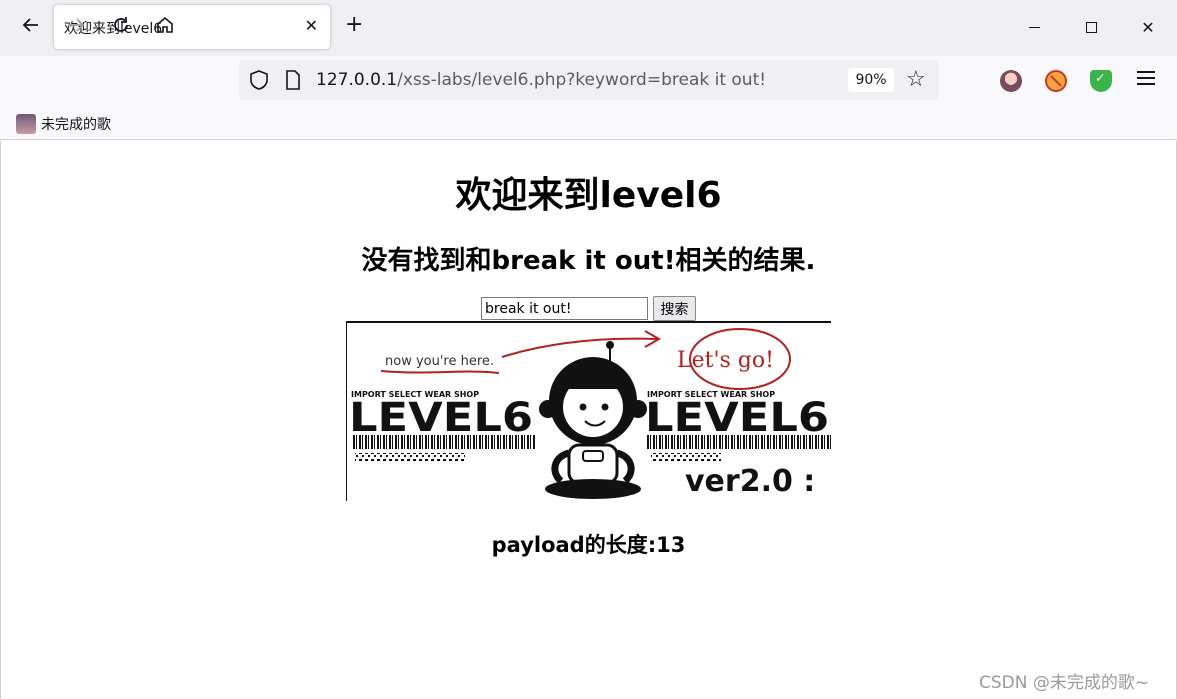 The width and height of the screenshot is (1177, 699). Describe the element at coordinates (1146, 79) in the screenshot. I see `hamburger-menu-icon` at that location.